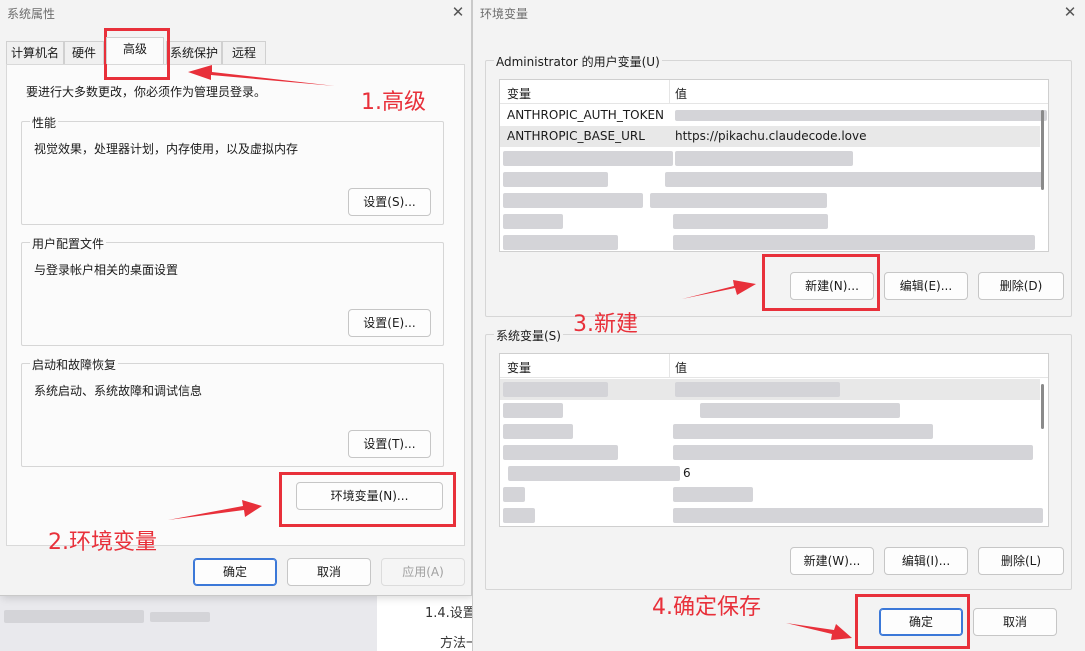  Describe the element at coordinates (719, 289) in the screenshot. I see `arrow-to-new-button` at that location.